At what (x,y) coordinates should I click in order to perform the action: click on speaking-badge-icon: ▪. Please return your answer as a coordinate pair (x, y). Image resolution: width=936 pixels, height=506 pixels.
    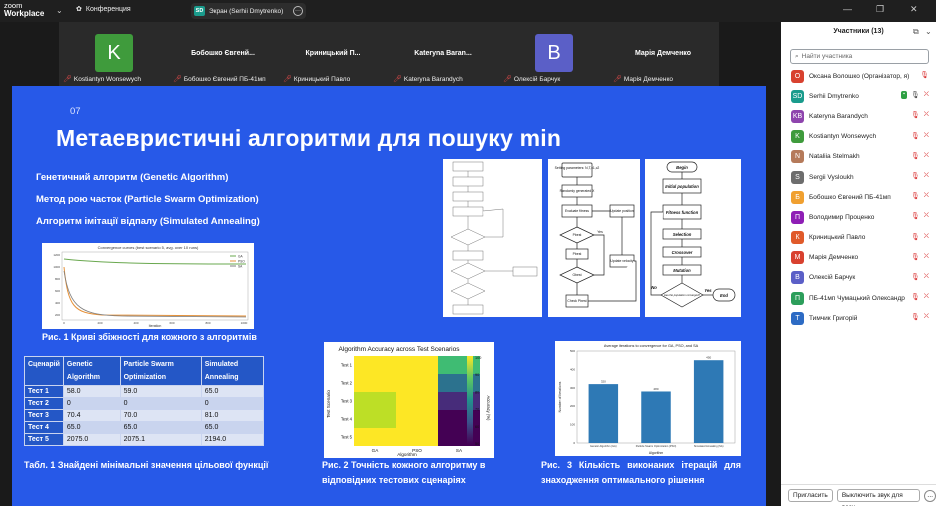
    Looking at the image, I should click on (904, 95).